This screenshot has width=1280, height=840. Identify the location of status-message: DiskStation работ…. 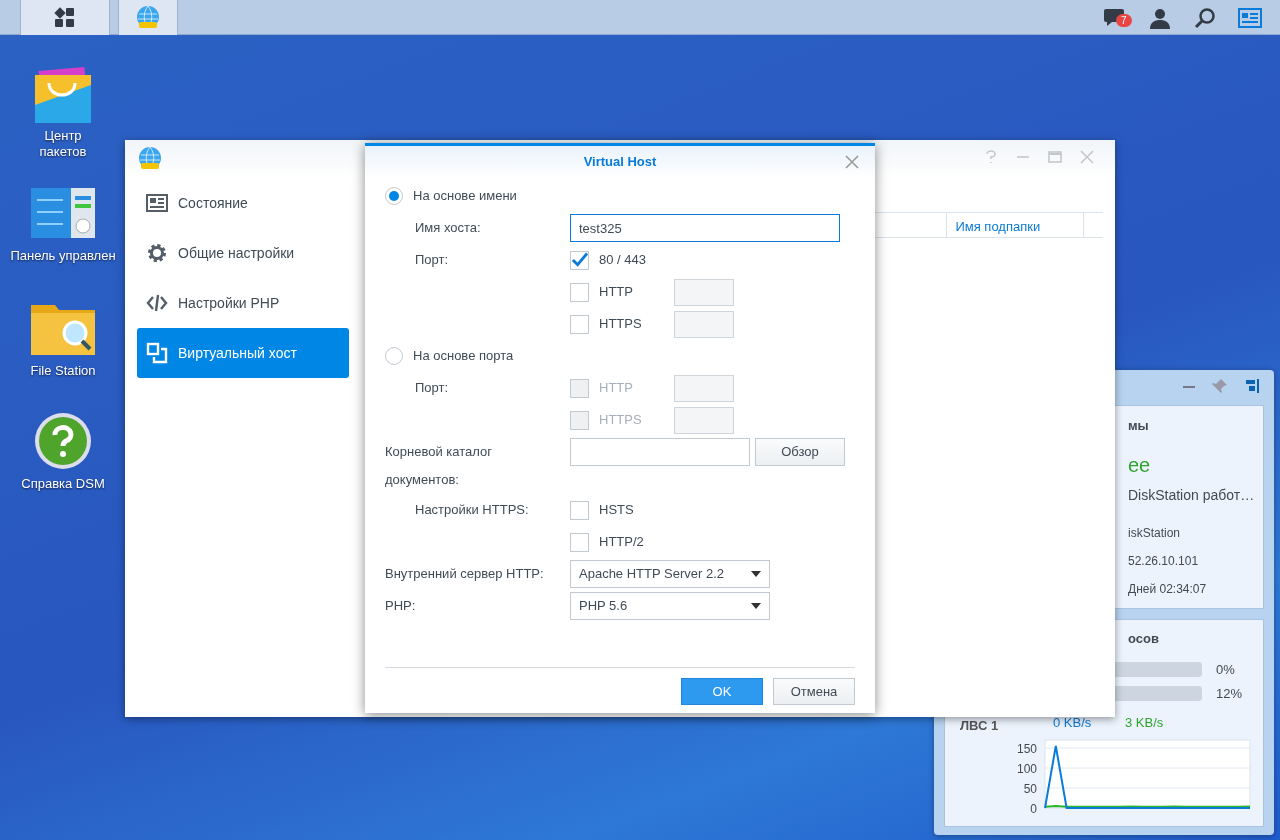
(1191, 495).